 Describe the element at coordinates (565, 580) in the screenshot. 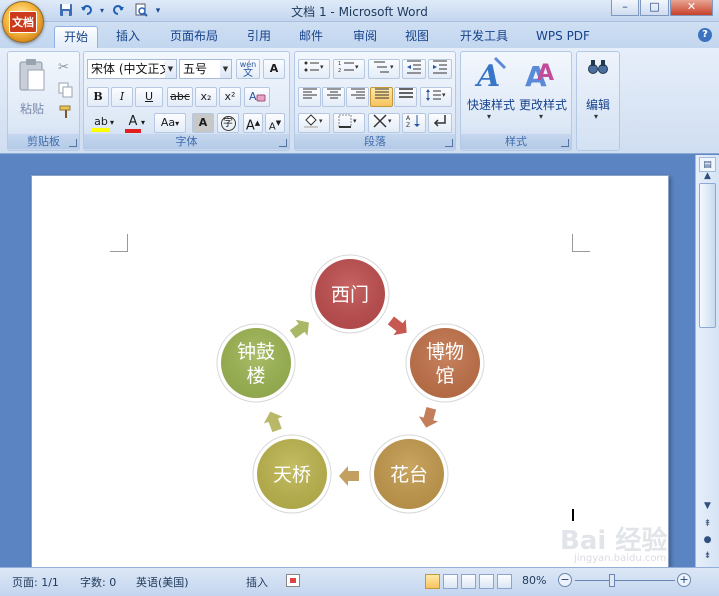

I see `zoom-out-icon: −` at that location.